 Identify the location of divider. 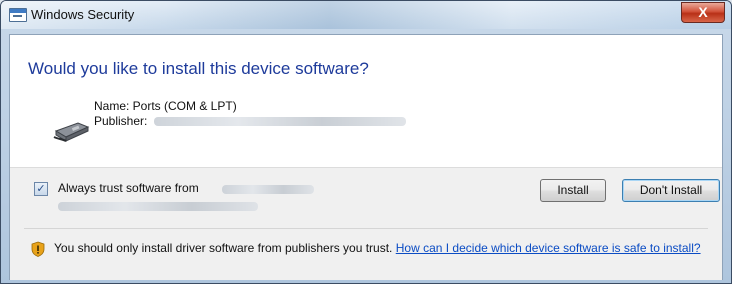
(366, 228).